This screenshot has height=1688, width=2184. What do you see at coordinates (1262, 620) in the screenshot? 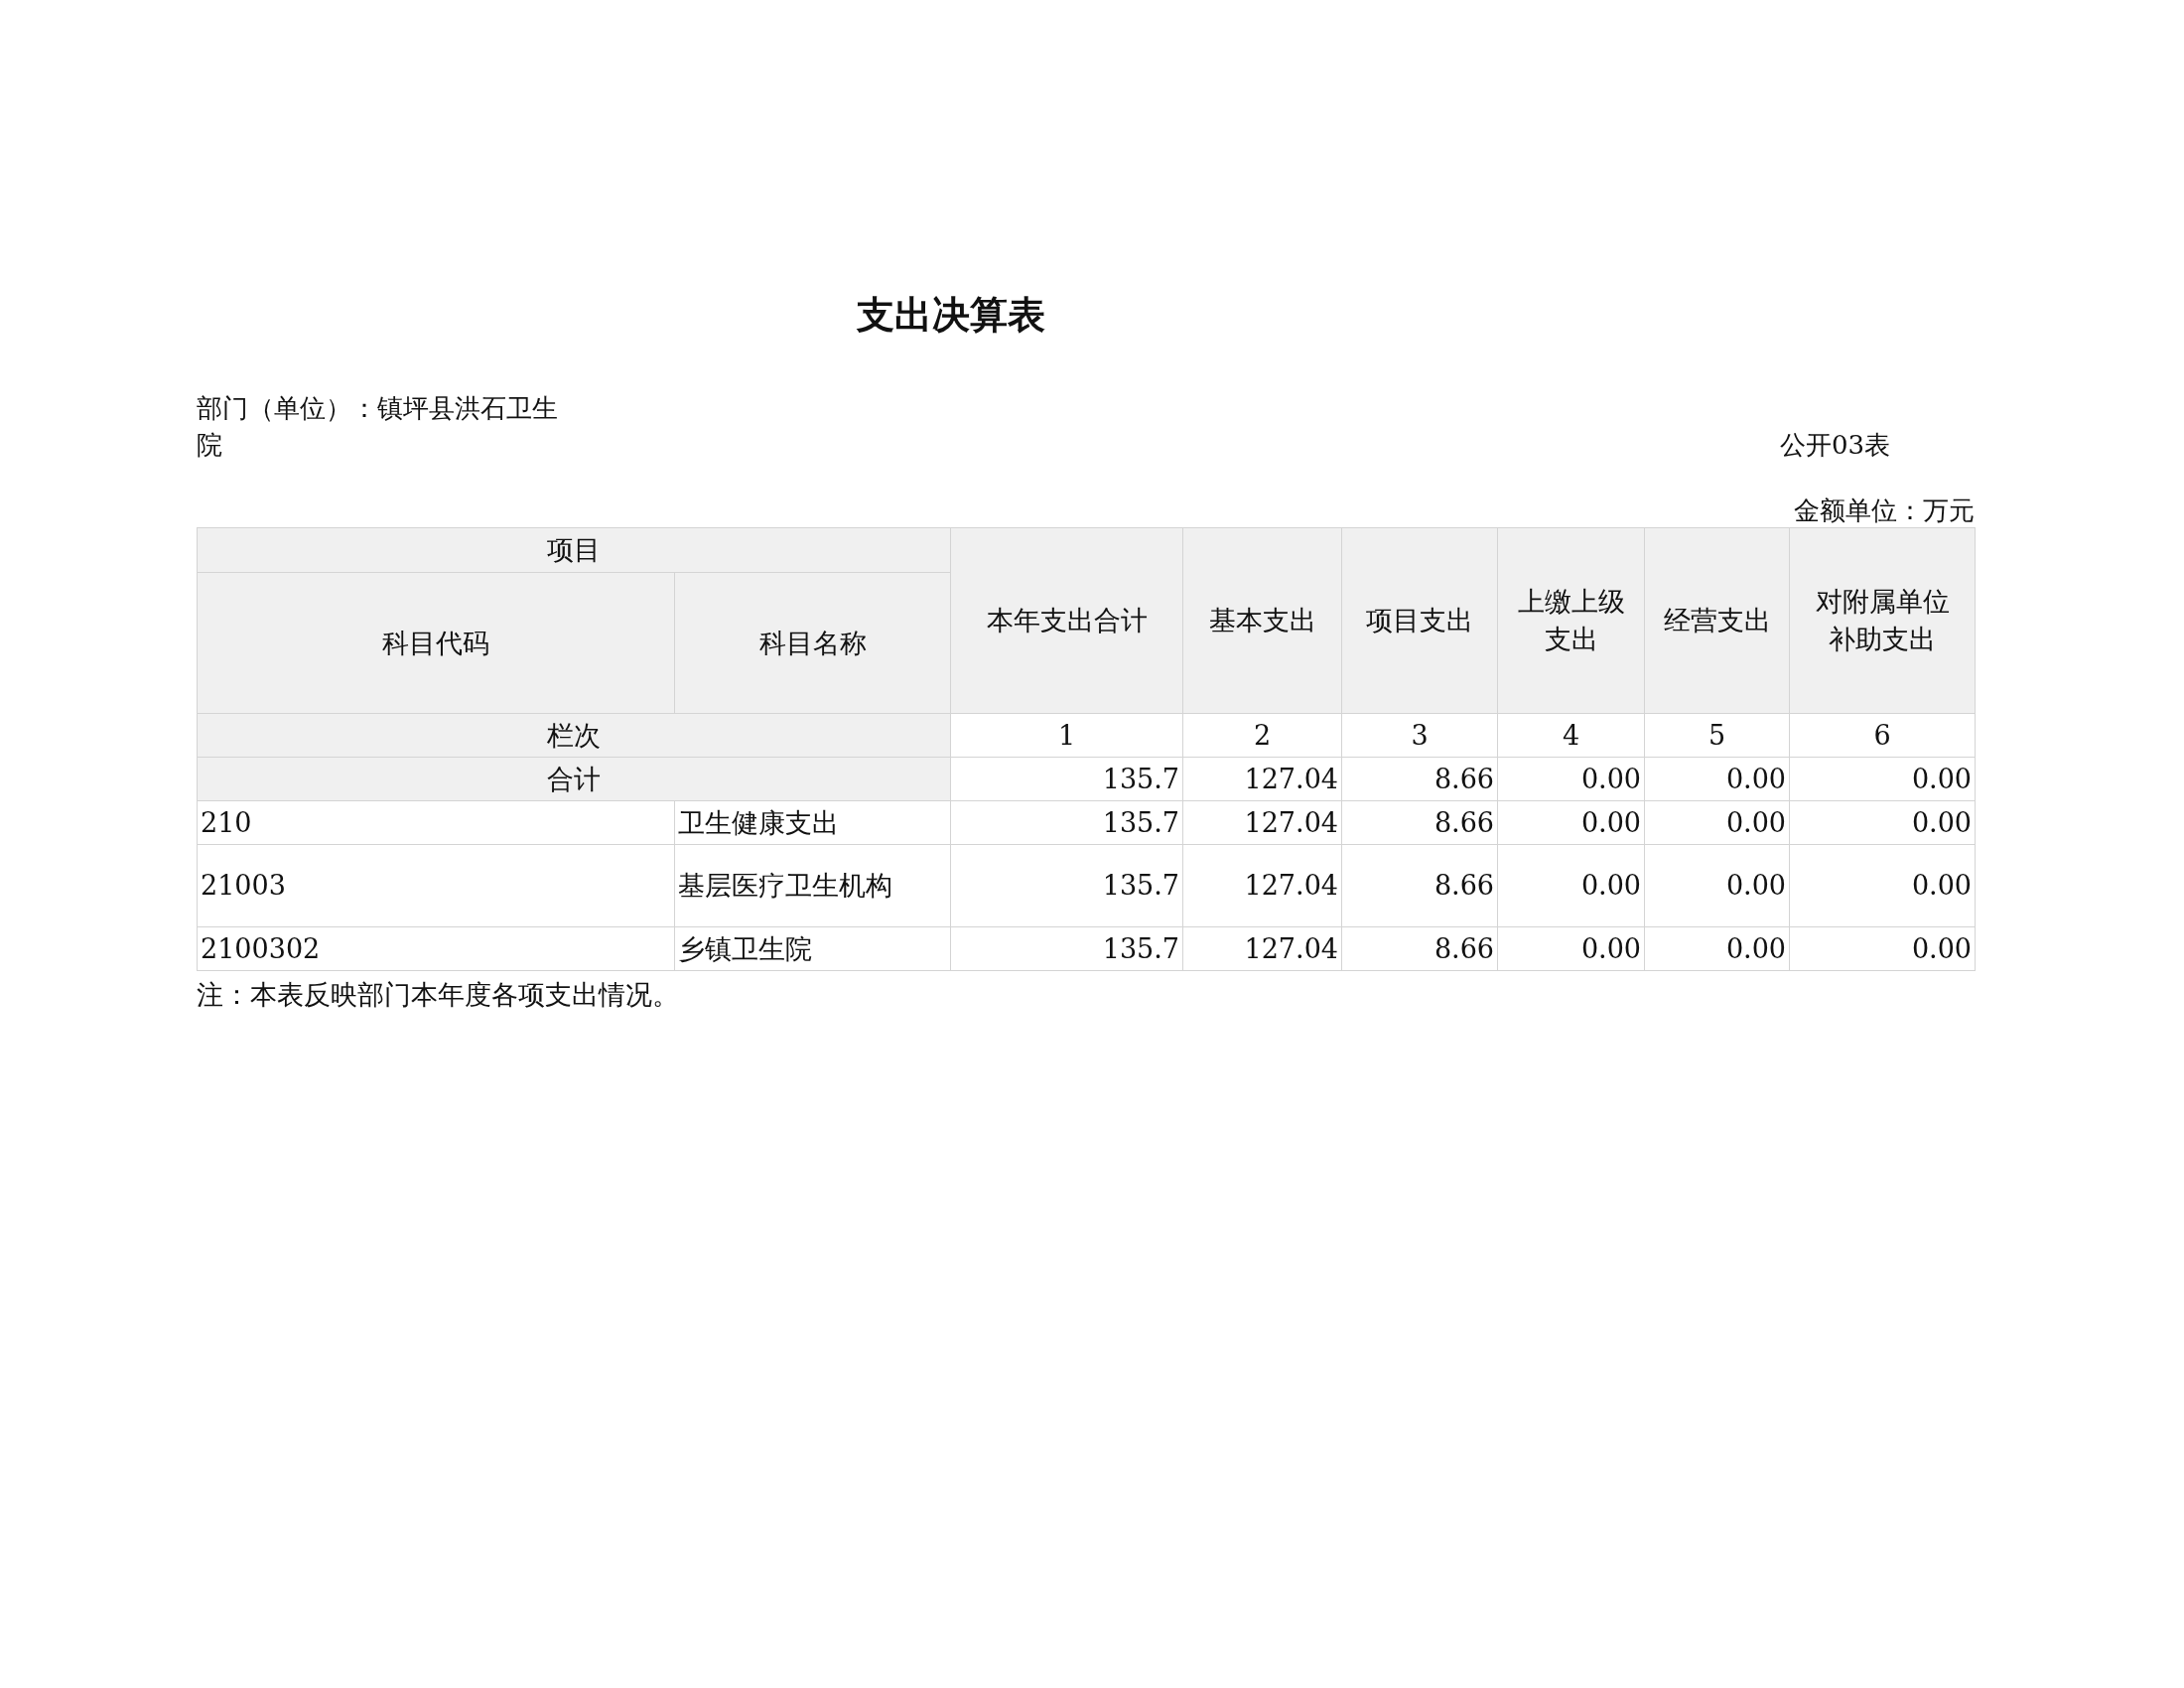
I see `header-cell: 基本支出` at bounding box center [1262, 620].